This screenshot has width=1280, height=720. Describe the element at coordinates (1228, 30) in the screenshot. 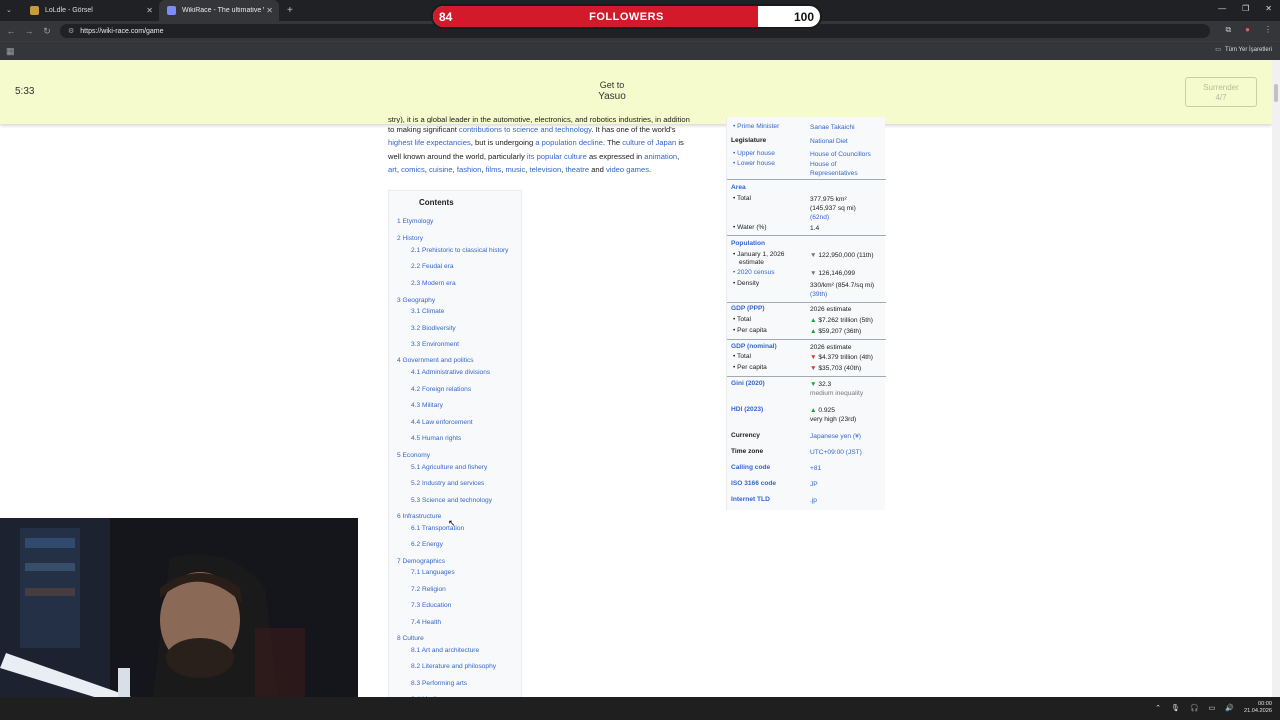

I see `extensions-icon: ⧉` at that location.